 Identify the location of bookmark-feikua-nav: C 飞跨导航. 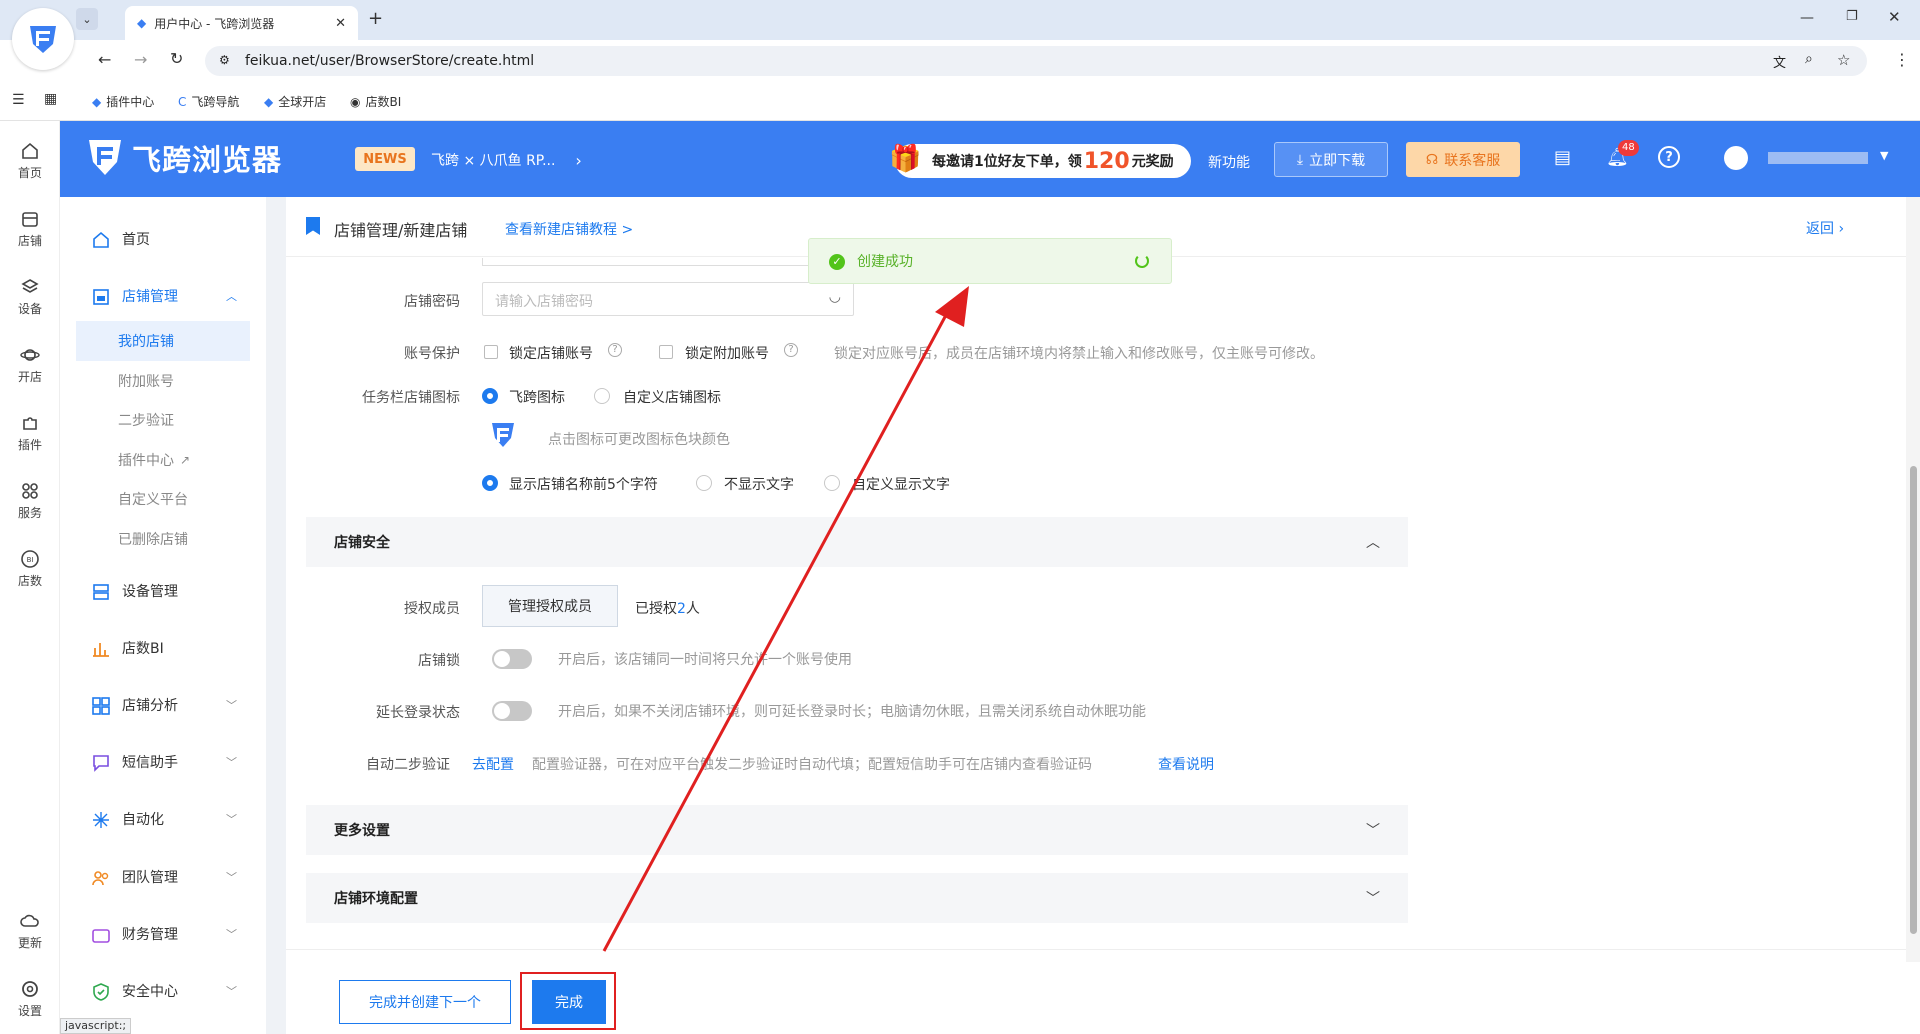
(208, 101).